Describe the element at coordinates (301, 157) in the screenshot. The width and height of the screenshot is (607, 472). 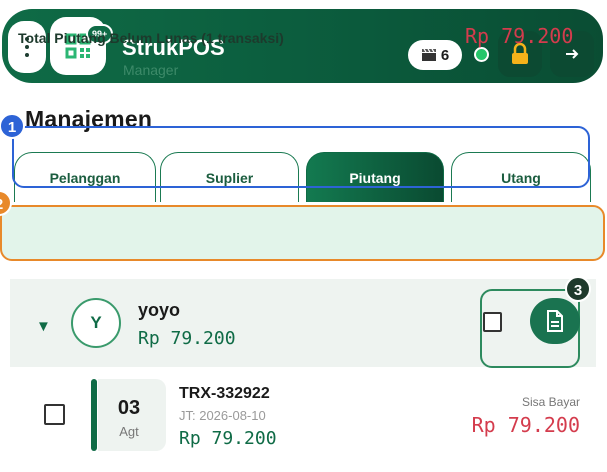
I see `tabs-highlight-box` at that location.